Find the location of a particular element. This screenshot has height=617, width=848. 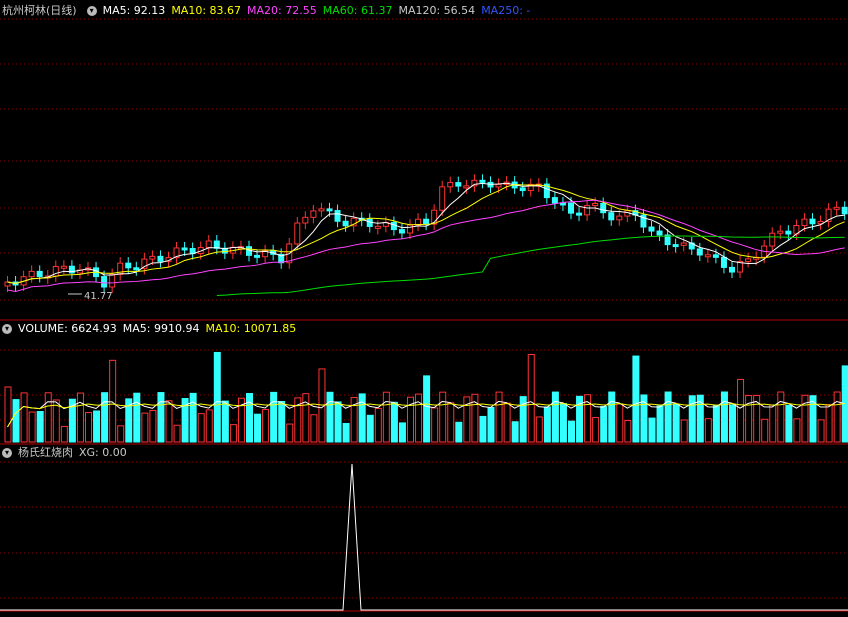

ma60-line is located at coordinates (530, 266).